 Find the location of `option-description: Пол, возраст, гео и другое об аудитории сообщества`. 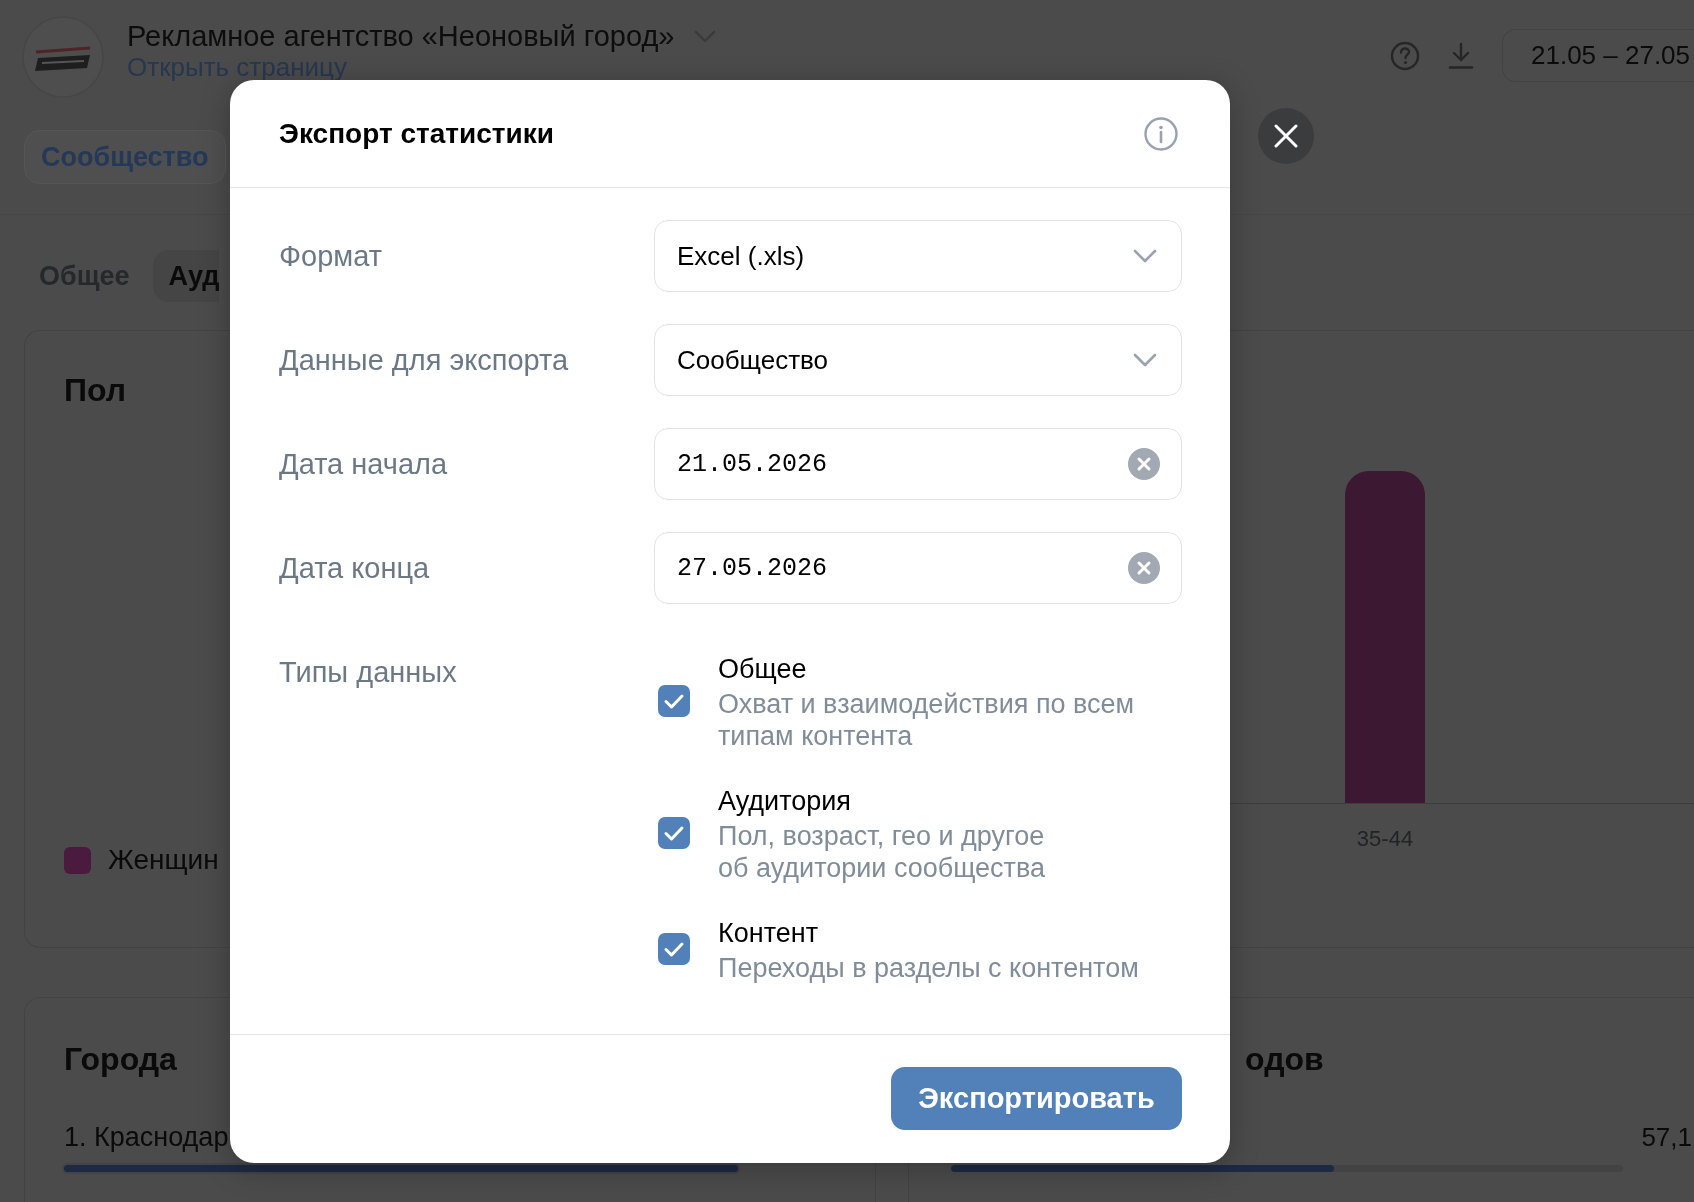

option-description: Пол, возраст, гео и другое об аудитории сообщества is located at coordinates (882, 852).